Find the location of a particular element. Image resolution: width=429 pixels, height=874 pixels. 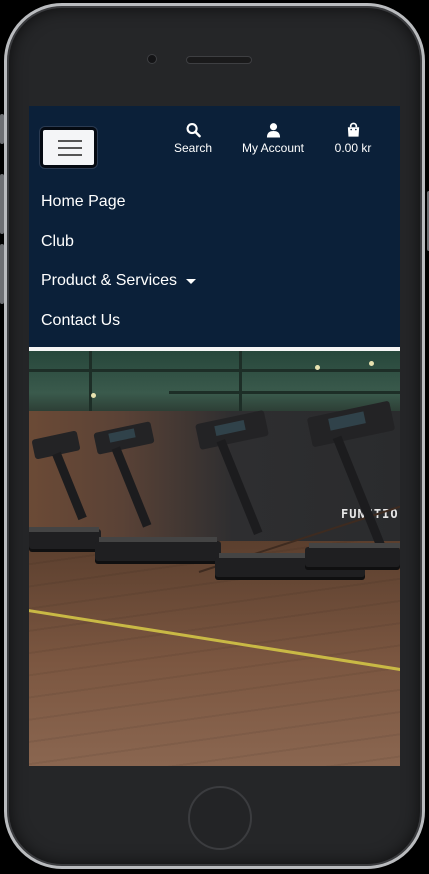

nav-item-label: Club is located at coordinates (57, 241).